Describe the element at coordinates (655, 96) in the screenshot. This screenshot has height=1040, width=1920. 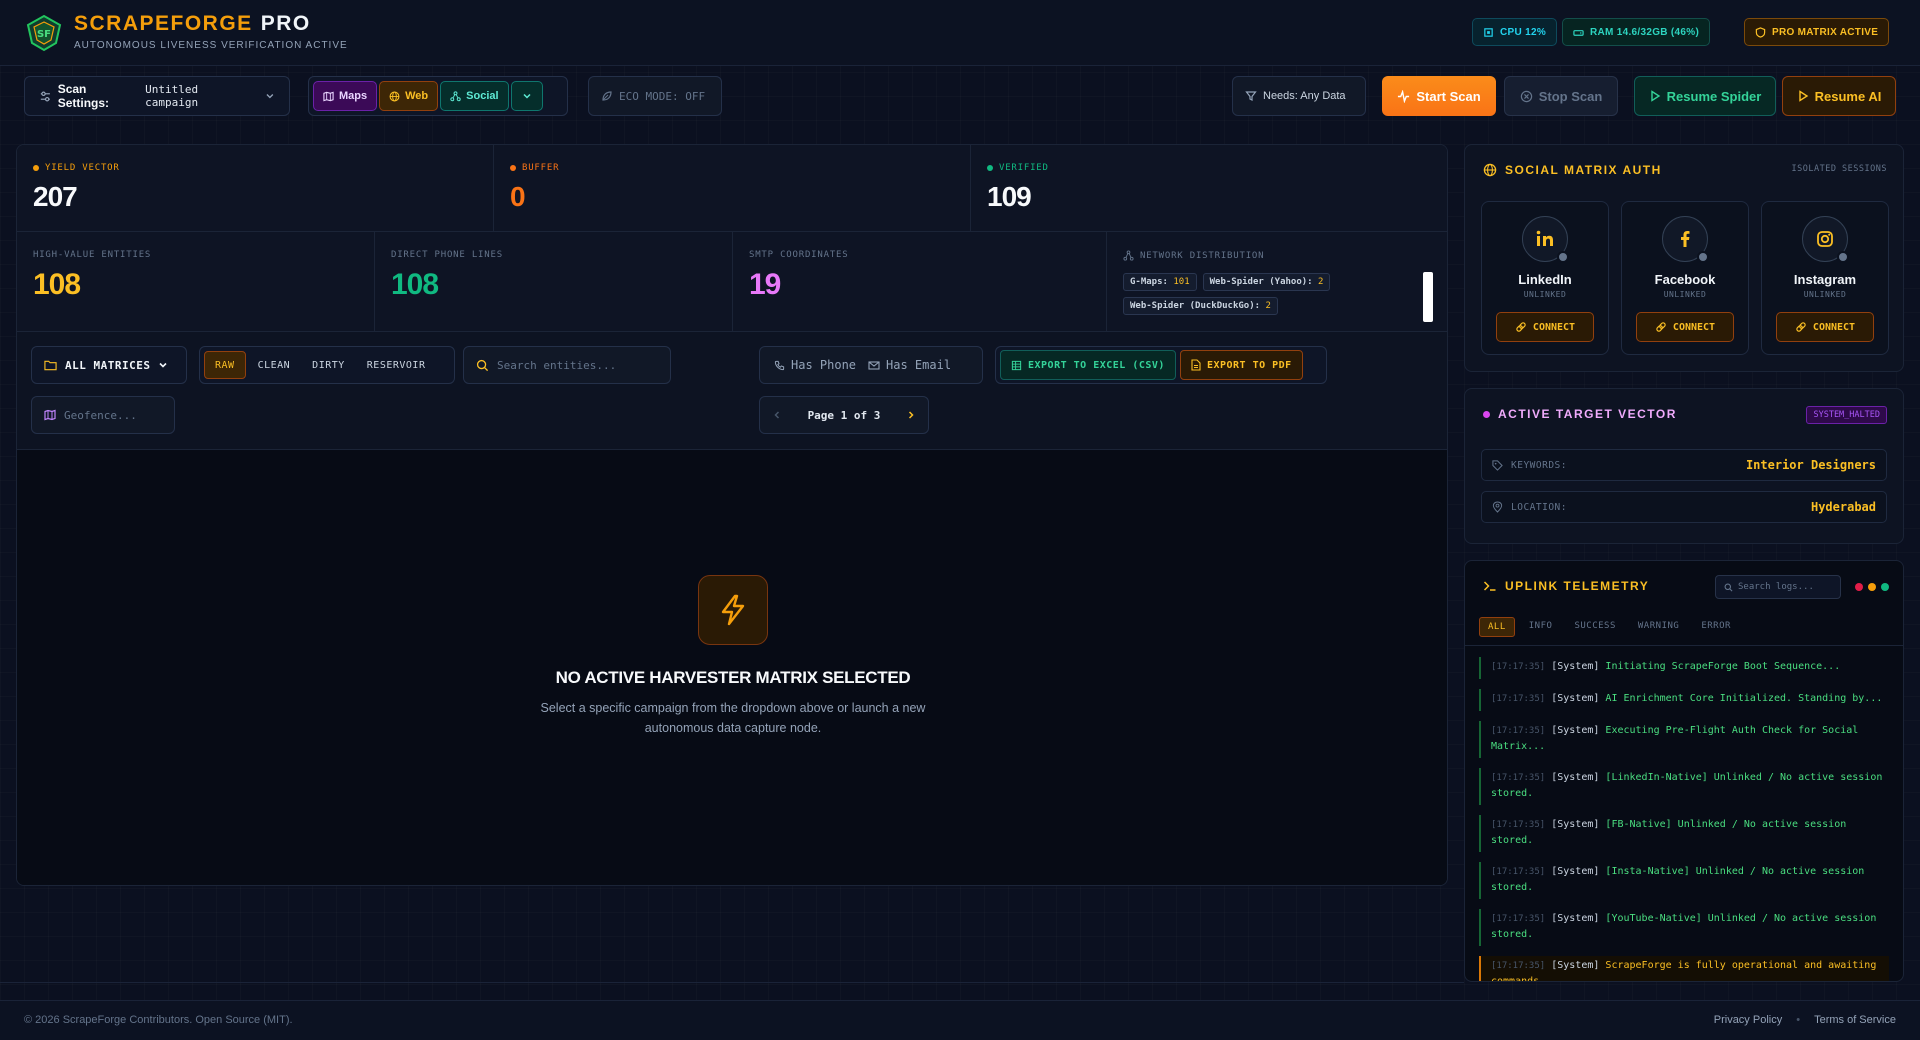
I see `eco-mode-toggle: ECO MODE: OFF` at that location.